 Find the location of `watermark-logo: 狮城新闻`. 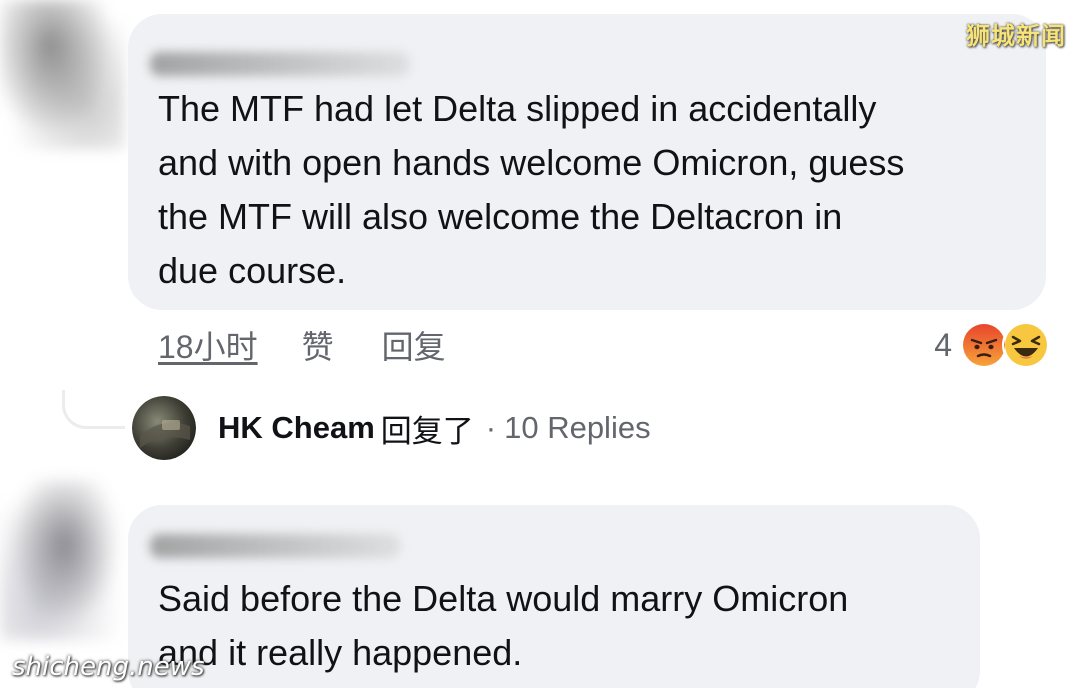

watermark-logo: 狮城新闻 is located at coordinates (1016, 36).